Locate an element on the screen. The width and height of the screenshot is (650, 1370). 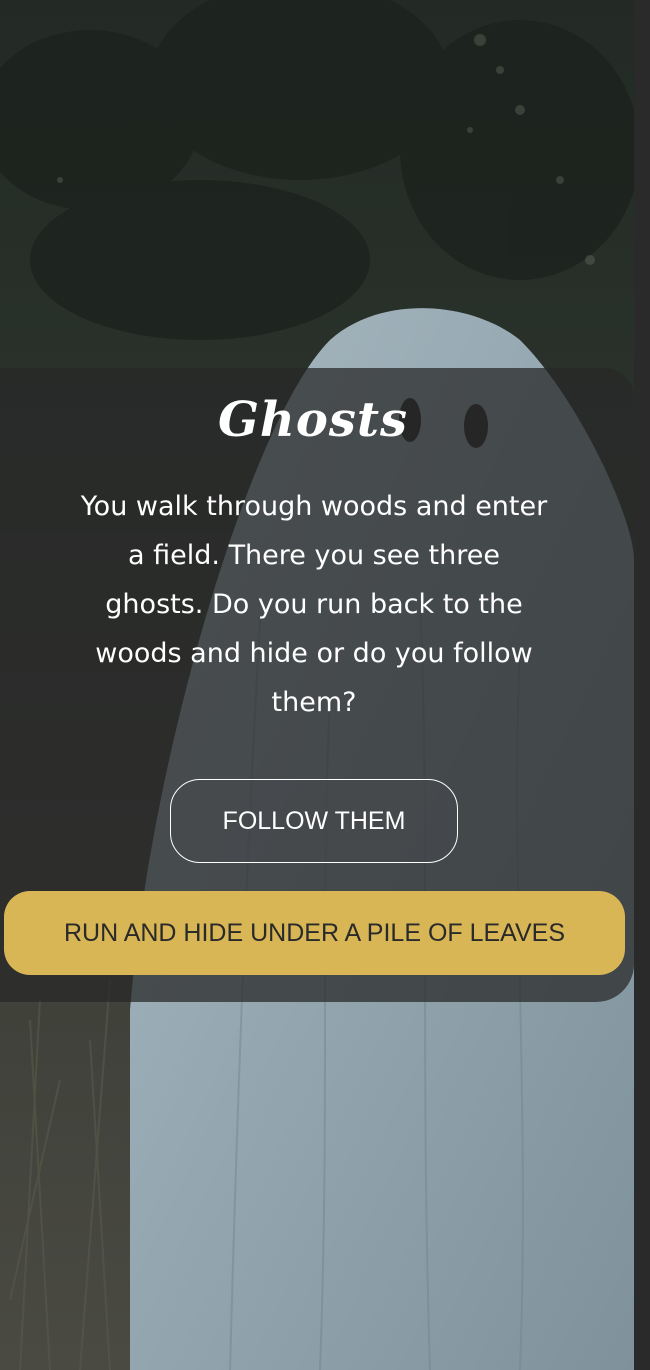
follow-them-button: FOLLOW THEM is located at coordinates (314, 821).